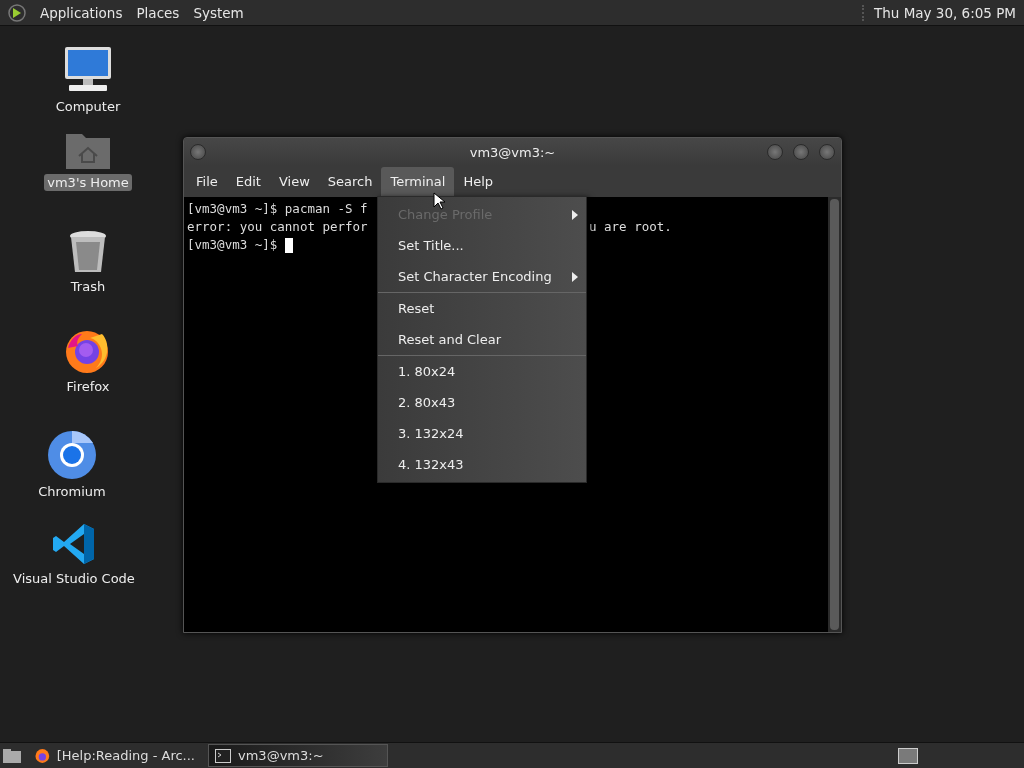  Describe the element at coordinates (834, 414) in the screenshot. I see `scrollbar` at that location.